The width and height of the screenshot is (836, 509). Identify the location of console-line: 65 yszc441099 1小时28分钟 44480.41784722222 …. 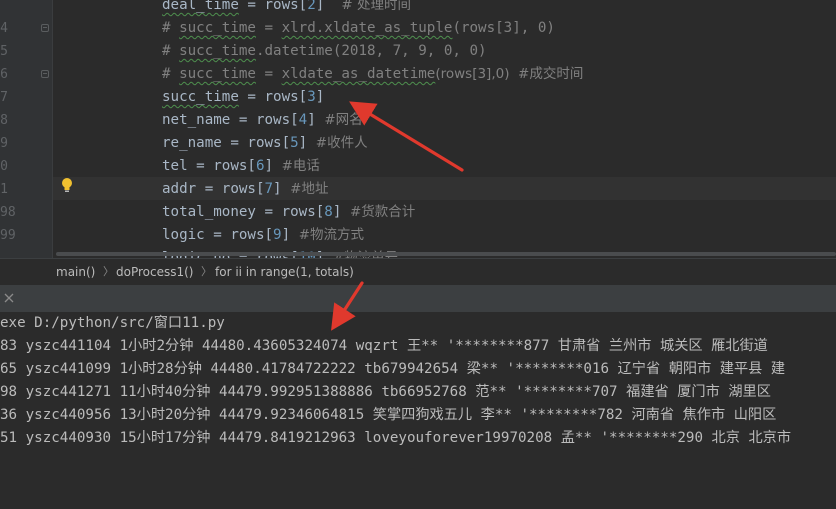
(393, 369).